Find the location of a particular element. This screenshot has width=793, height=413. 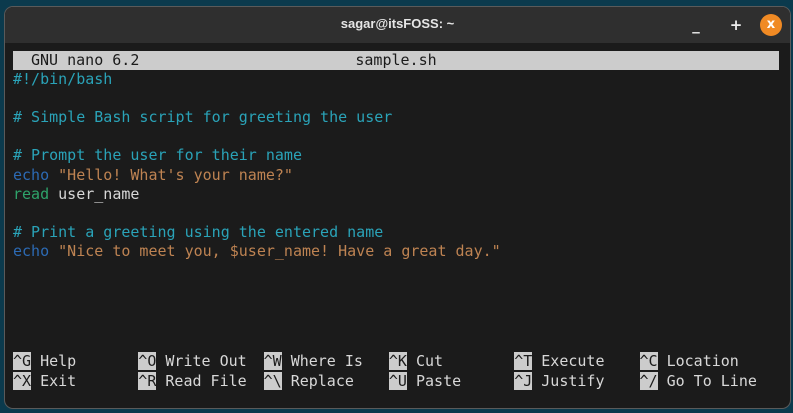

code-line: read user_name is located at coordinates (396, 194).